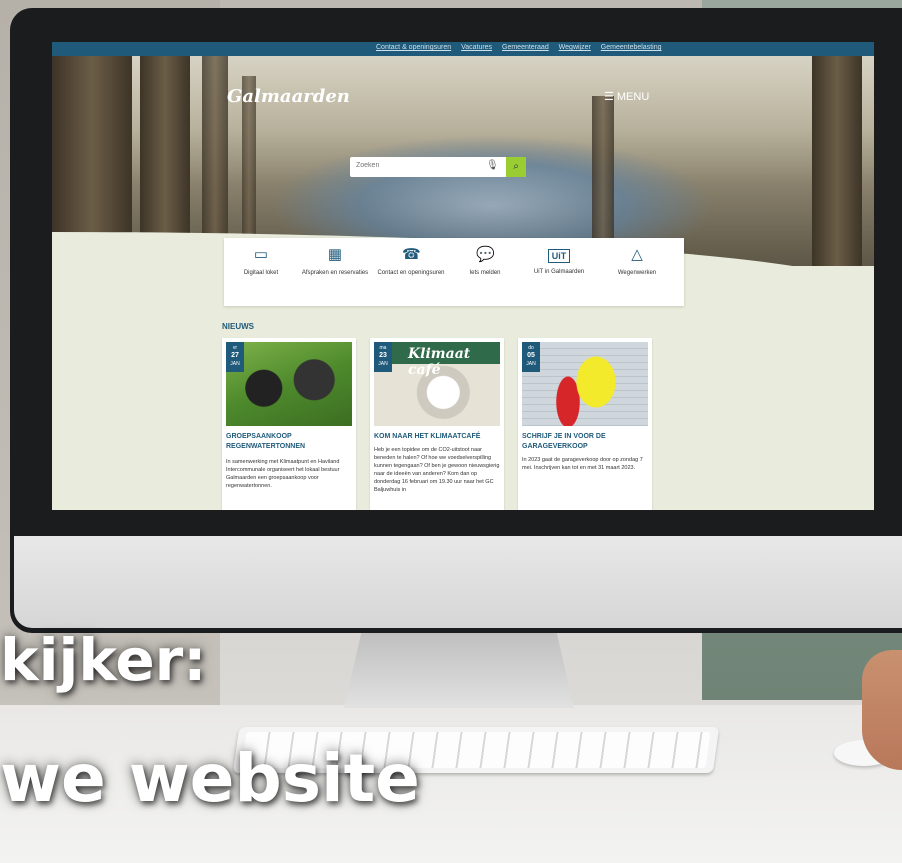 Image resolution: width=902 pixels, height=863 pixels. I want to click on quicklink-label: Digitaal loket, so click(261, 273).